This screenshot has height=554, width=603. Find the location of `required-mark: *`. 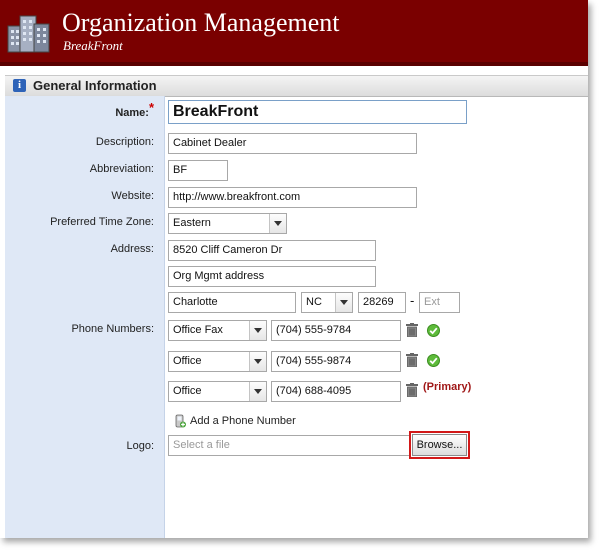

required-mark: * is located at coordinates (151, 107).